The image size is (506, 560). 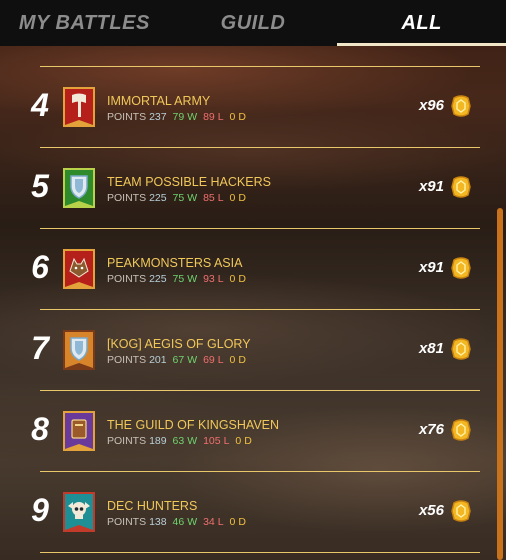 I want to click on rank-number: 5, so click(x=40, y=186).